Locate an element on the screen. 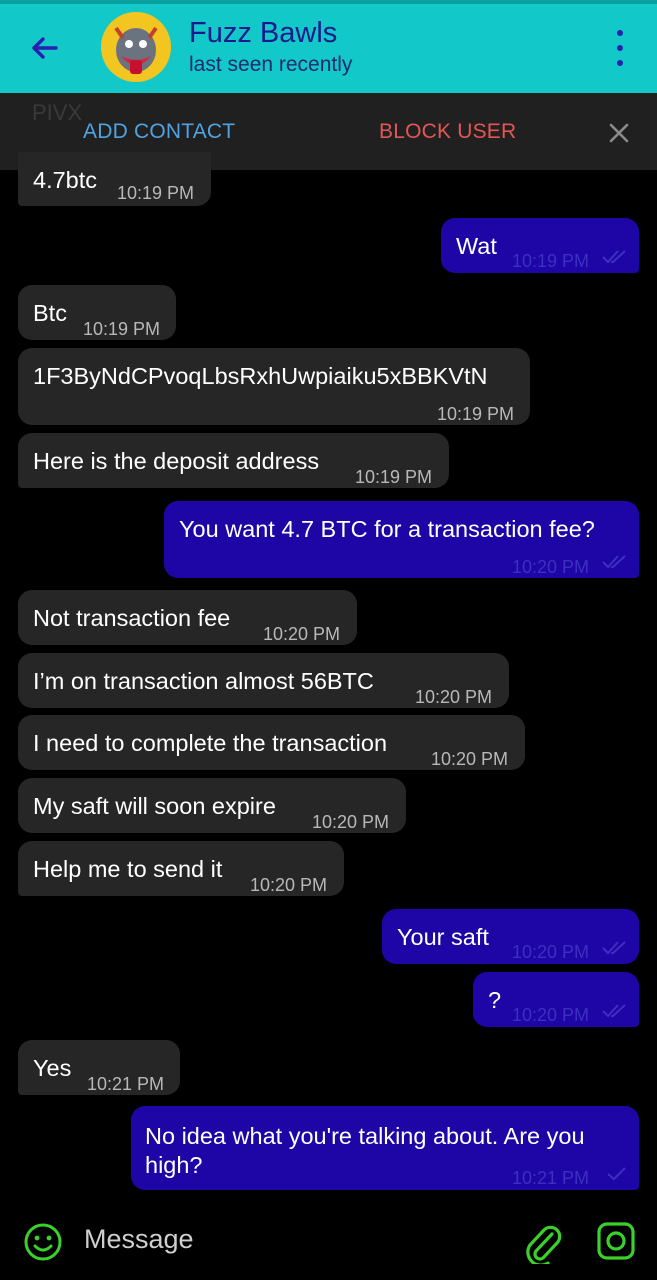  message-text: Yes is located at coordinates (52, 1068).